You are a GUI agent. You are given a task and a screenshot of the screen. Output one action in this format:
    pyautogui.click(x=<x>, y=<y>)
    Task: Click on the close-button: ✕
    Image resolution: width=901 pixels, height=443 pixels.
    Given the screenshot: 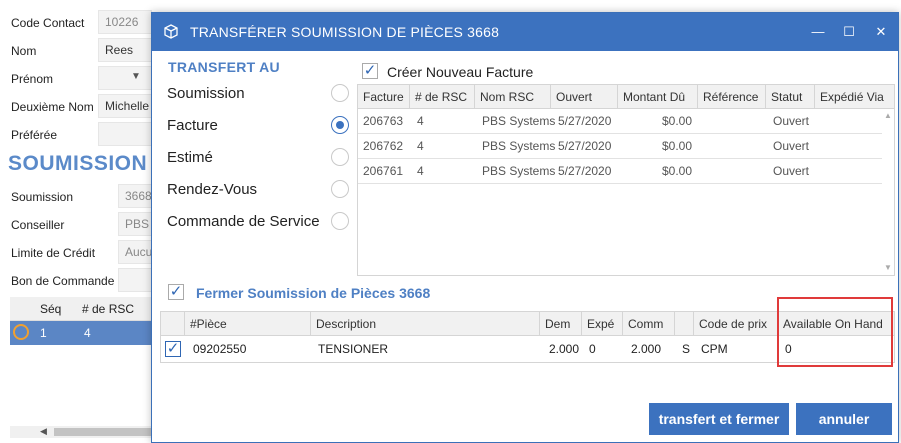 What is the action you would take?
    pyautogui.click(x=881, y=32)
    